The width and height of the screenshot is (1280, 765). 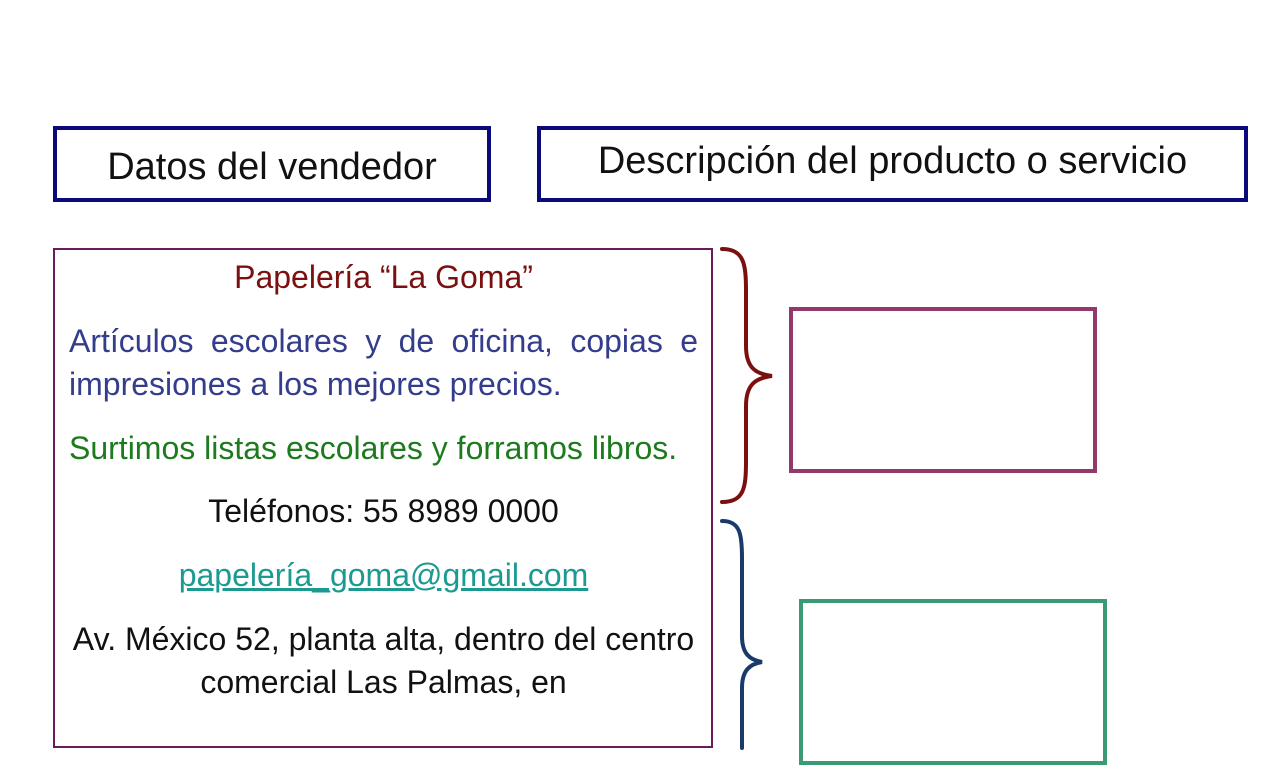 What do you see at coordinates (383, 511) in the screenshot?
I see `phone-numbers: Teléfonos: 55 8989 0000` at bounding box center [383, 511].